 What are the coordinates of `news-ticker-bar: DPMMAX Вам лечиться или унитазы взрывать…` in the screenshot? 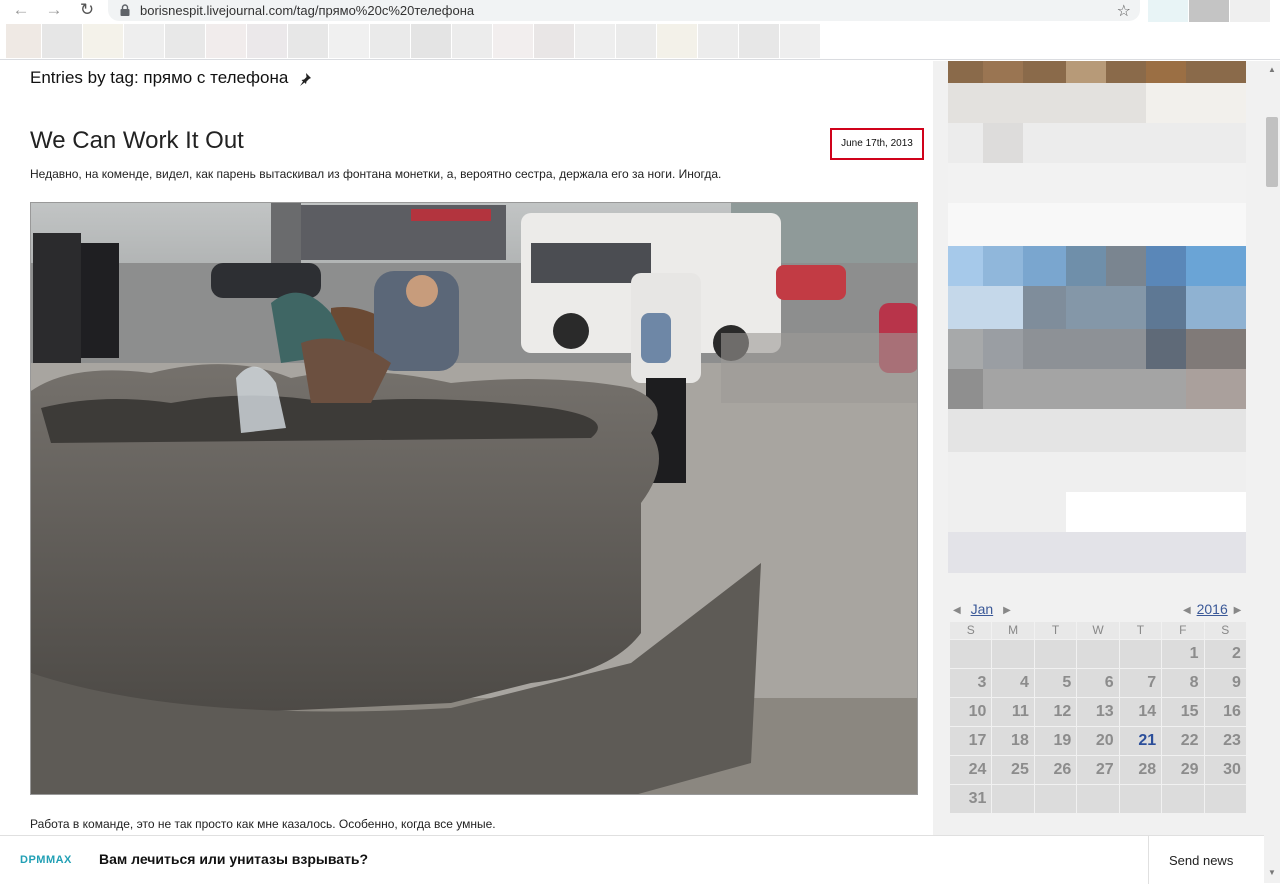 It's located at (632, 859).